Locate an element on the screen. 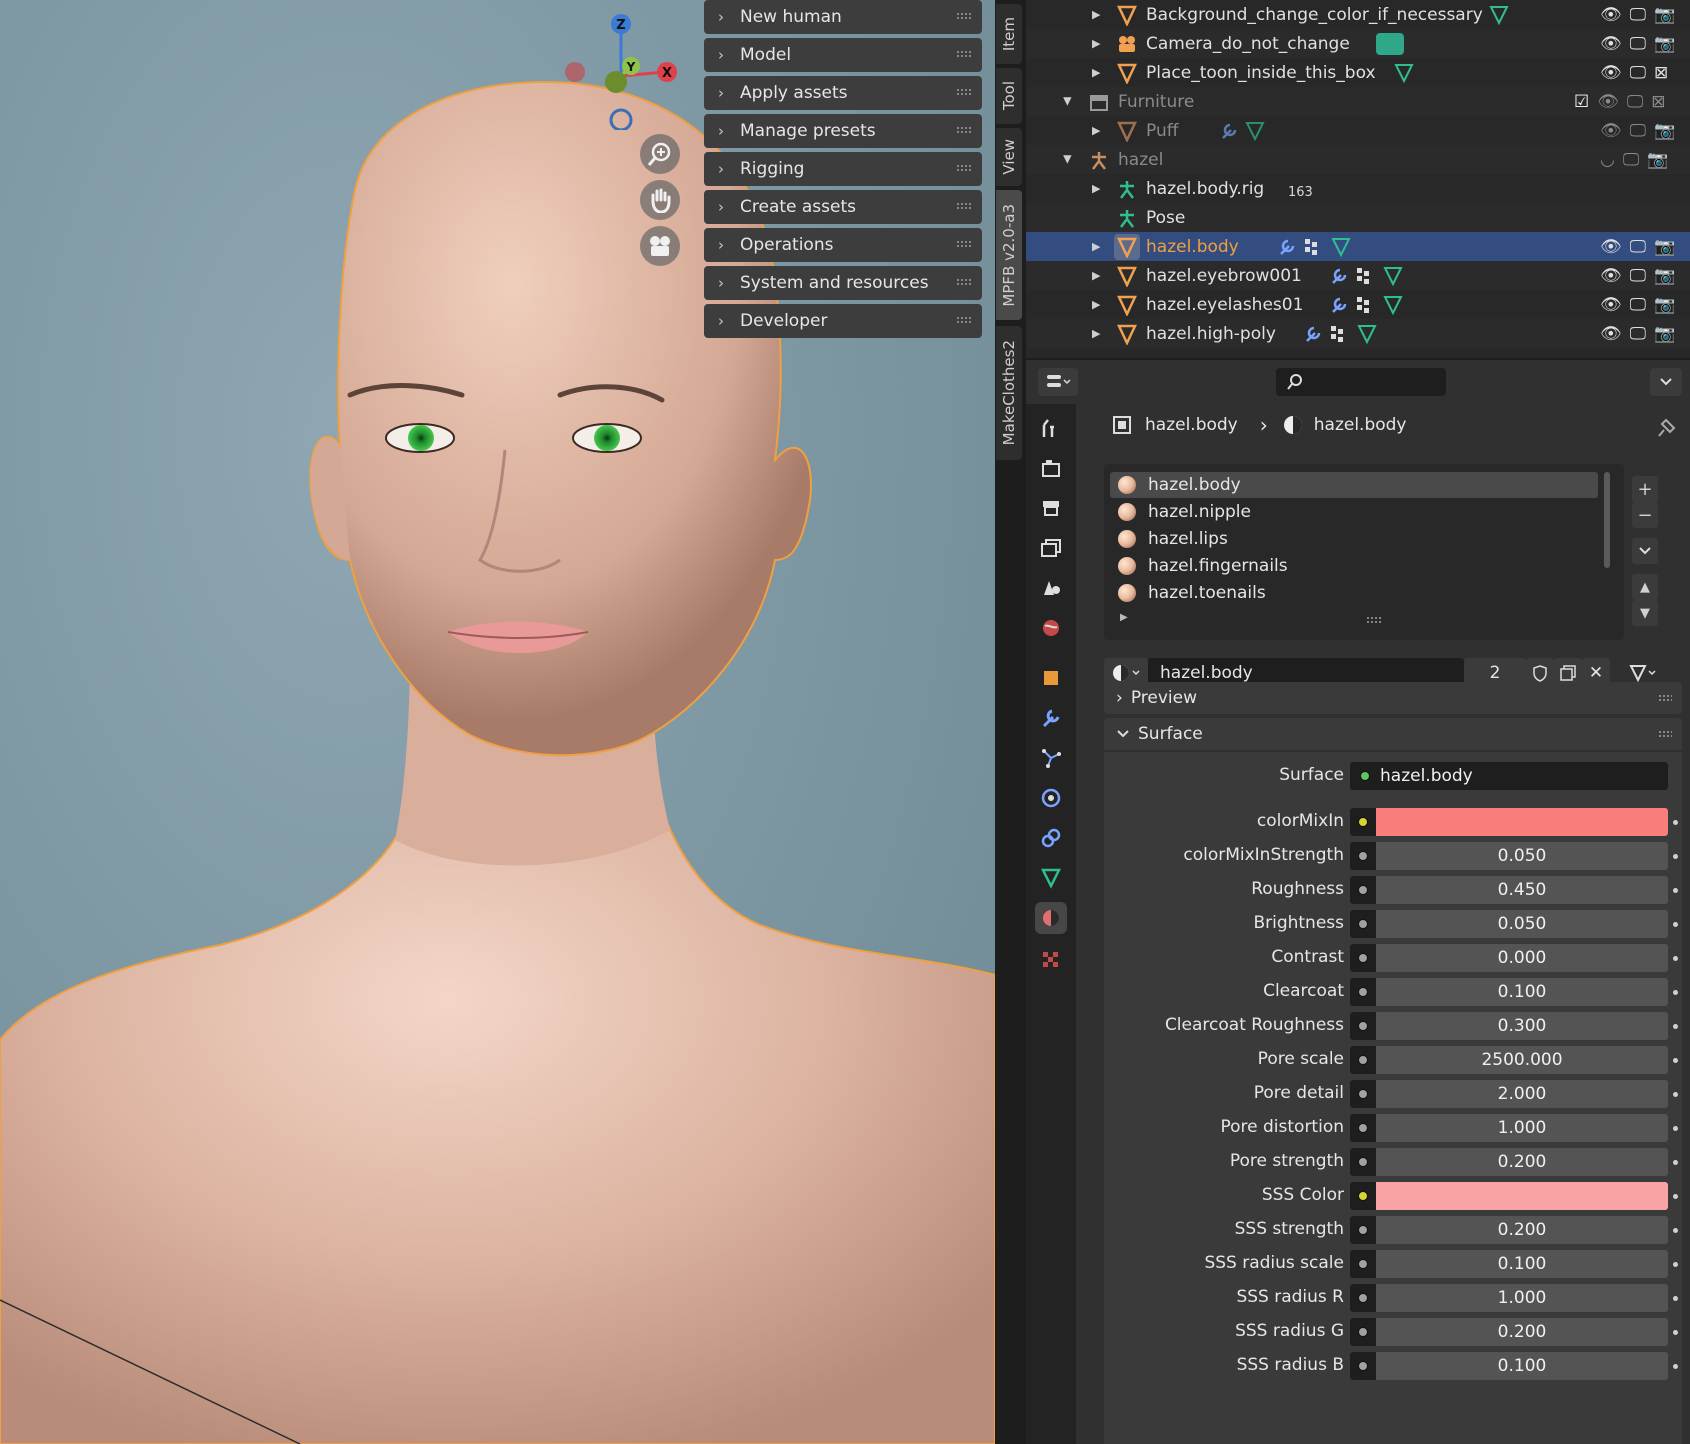  camera-disabled-icon: ⊠ is located at coordinates (1661, 73).